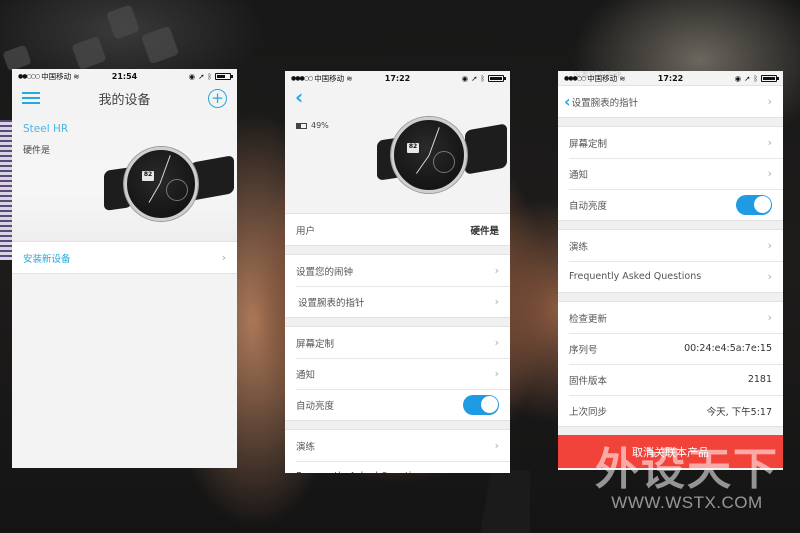 This screenshot has width=800, height=533. I want to click on watch-battery-icon, so click(301, 125).